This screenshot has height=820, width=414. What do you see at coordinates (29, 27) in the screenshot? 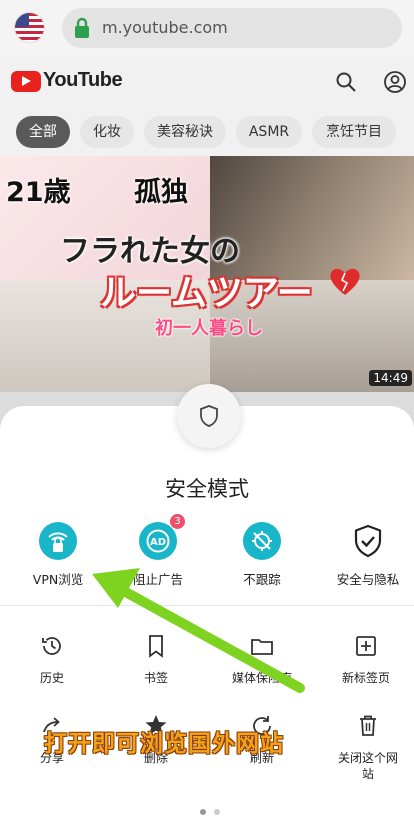
I see `us-flag-icon` at bounding box center [29, 27].